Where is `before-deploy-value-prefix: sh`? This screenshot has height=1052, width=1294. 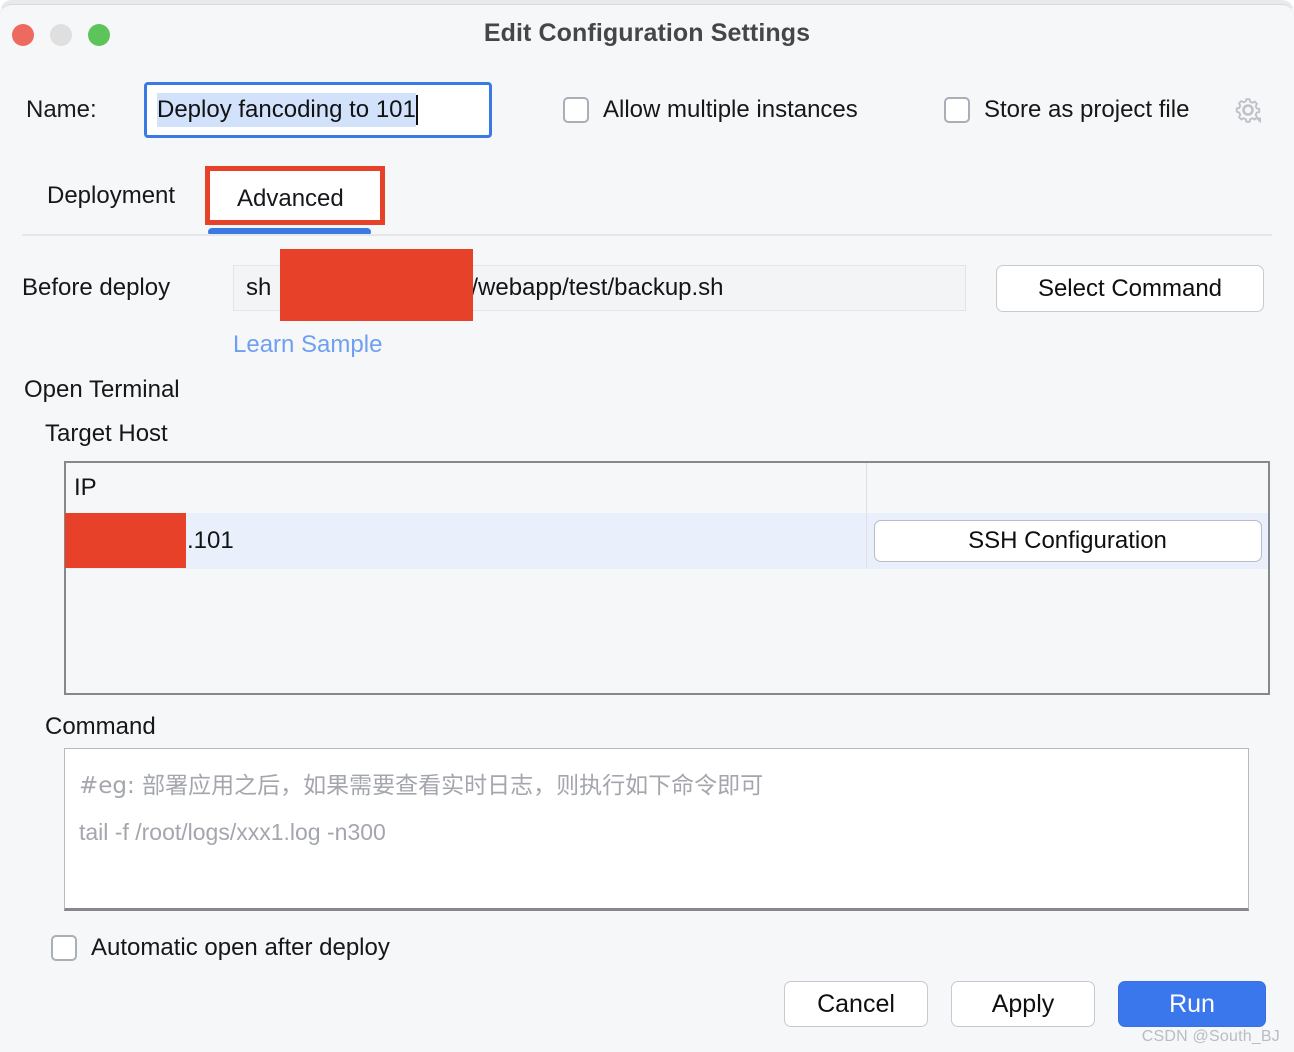 before-deploy-value-prefix: sh is located at coordinates (259, 287).